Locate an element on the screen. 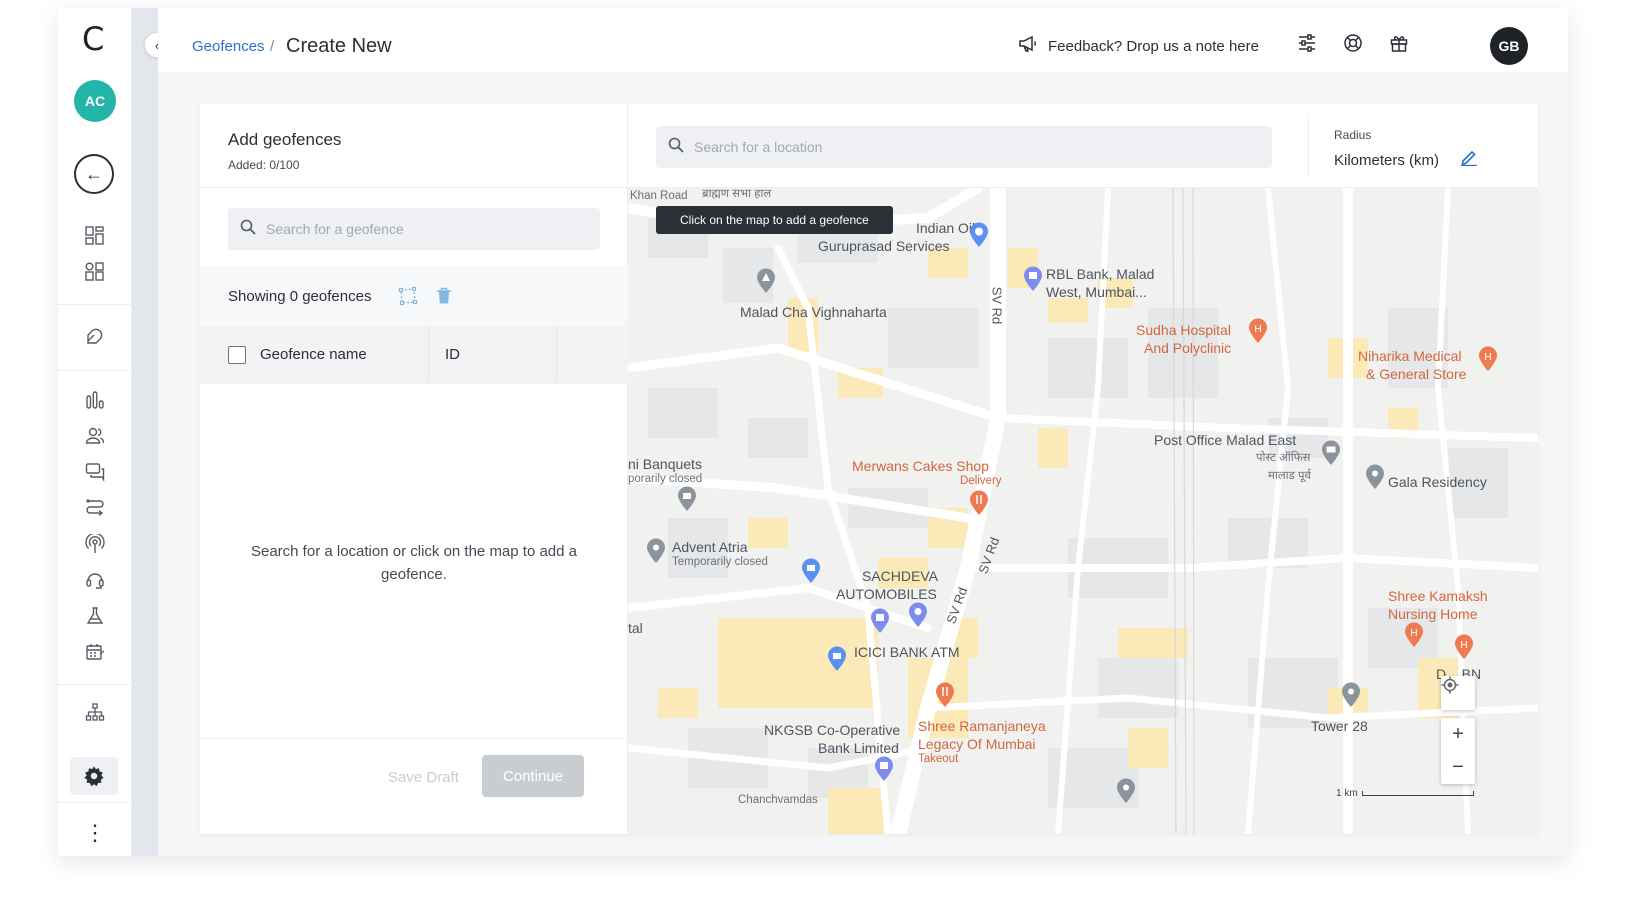 Image resolution: width=1625 pixels, height=904 pixels. map-label: SACHDEVA is located at coordinates (900, 576).